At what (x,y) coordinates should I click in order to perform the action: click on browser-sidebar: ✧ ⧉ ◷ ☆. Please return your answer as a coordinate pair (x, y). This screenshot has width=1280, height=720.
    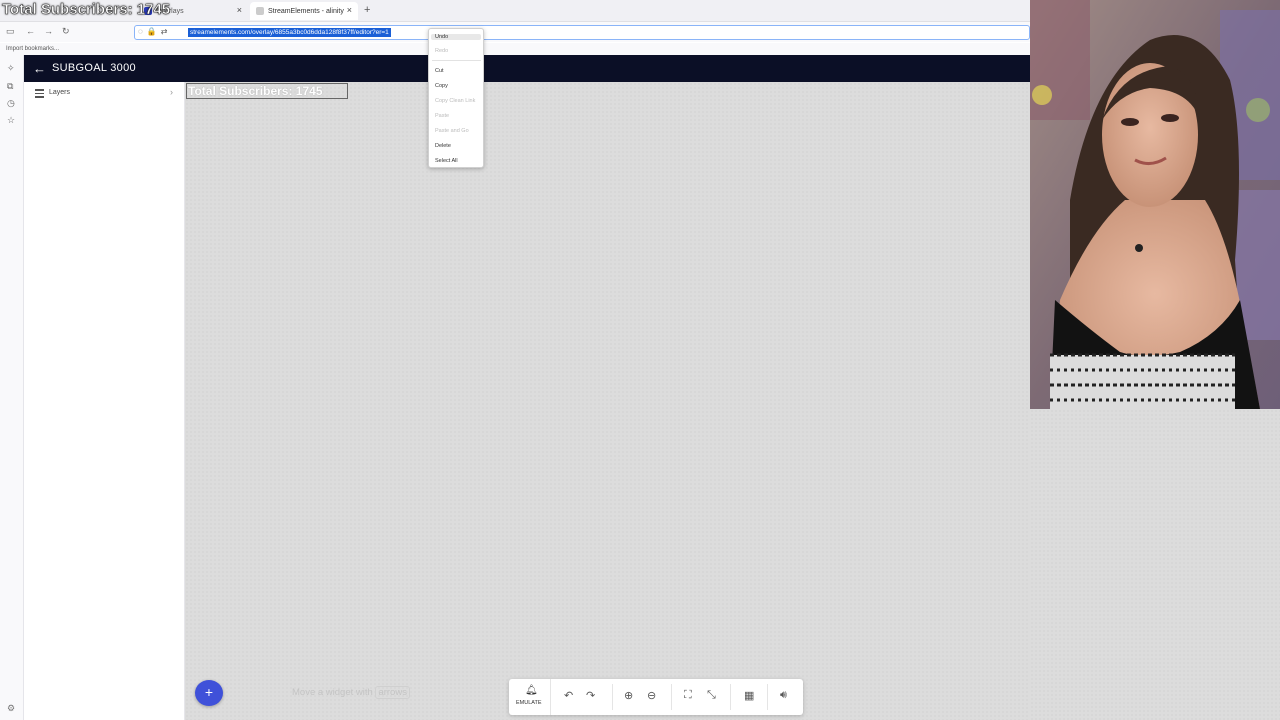
    Looking at the image, I should click on (12, 387).